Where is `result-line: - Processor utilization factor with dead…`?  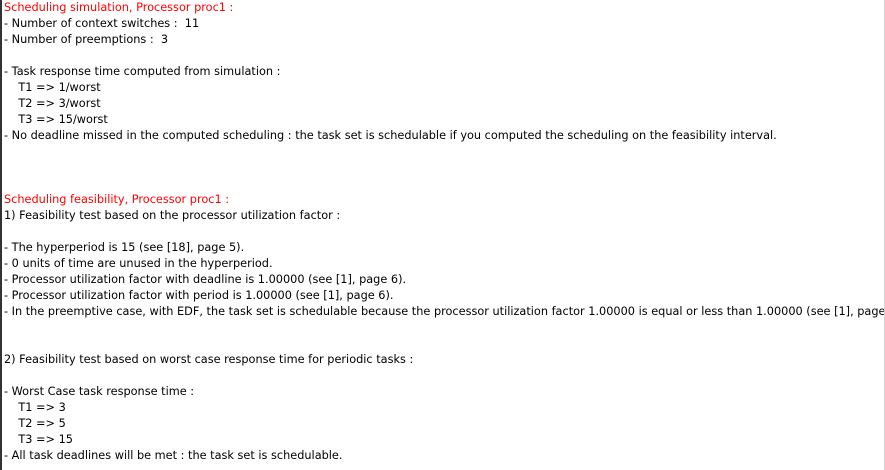
result-line: - Processor utilization factor with dead… is located at coordinates (205, 279).